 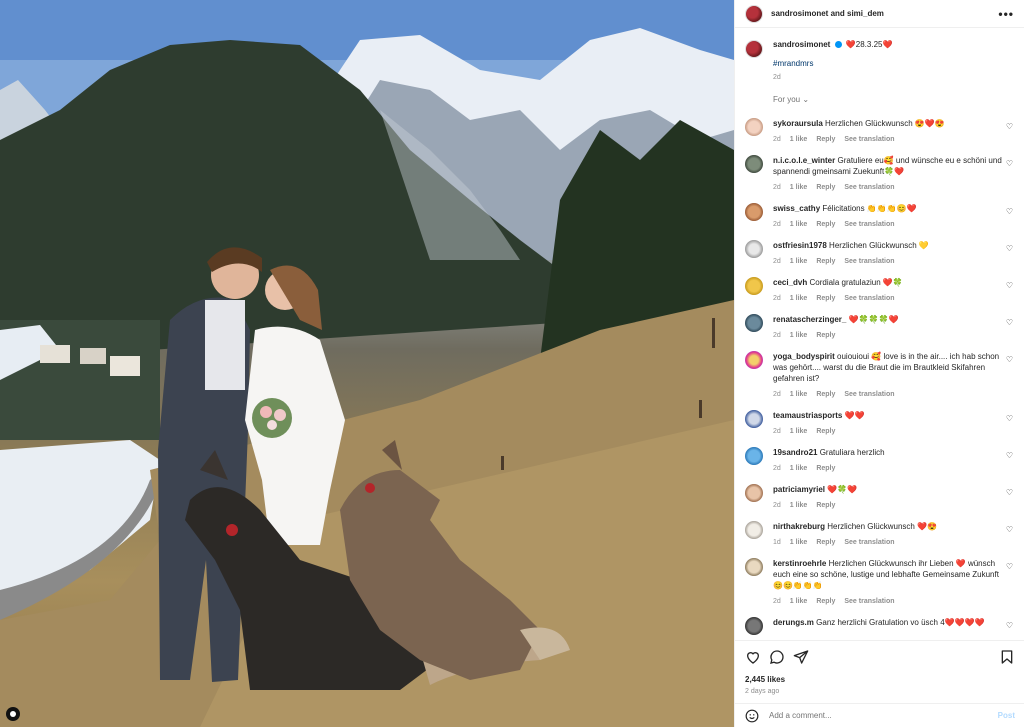 I want to click on comment-meta: 2d 1 like Reply, so click(x=889, y=431).